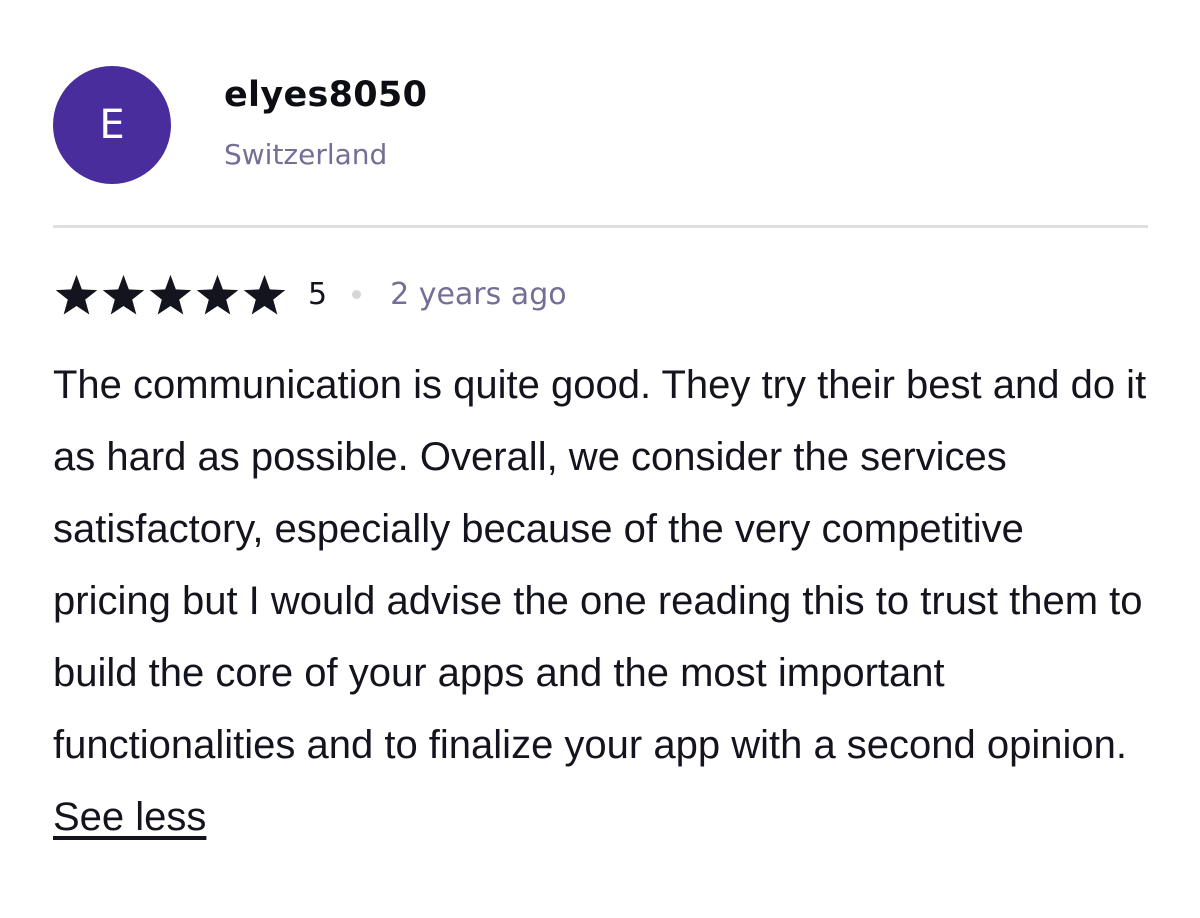 This screenshot has height=918, width=1200. I want to click on see-less-link: See less, so click(129, 817).